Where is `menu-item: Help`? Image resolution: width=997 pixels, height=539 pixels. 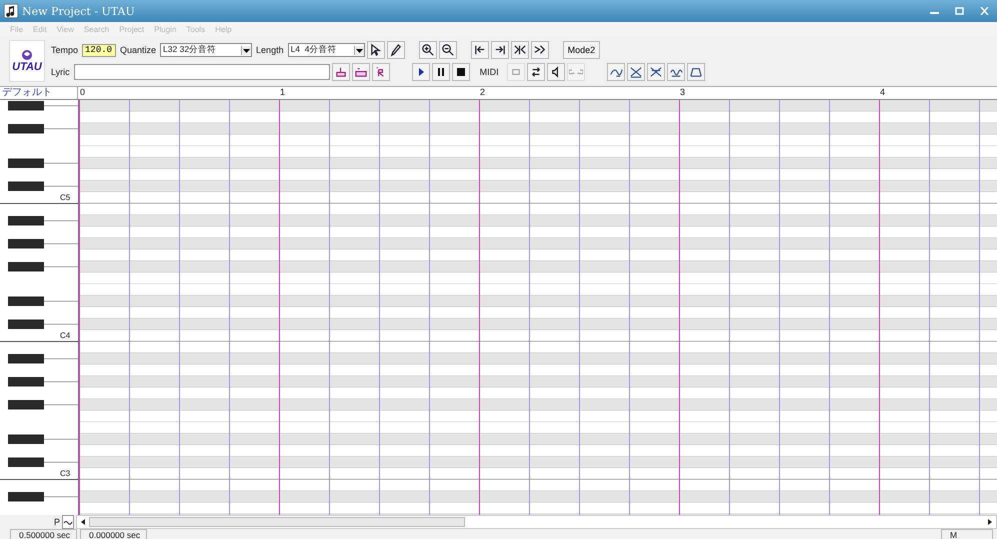 menu-item: Help is located at coordinates (223, 29).